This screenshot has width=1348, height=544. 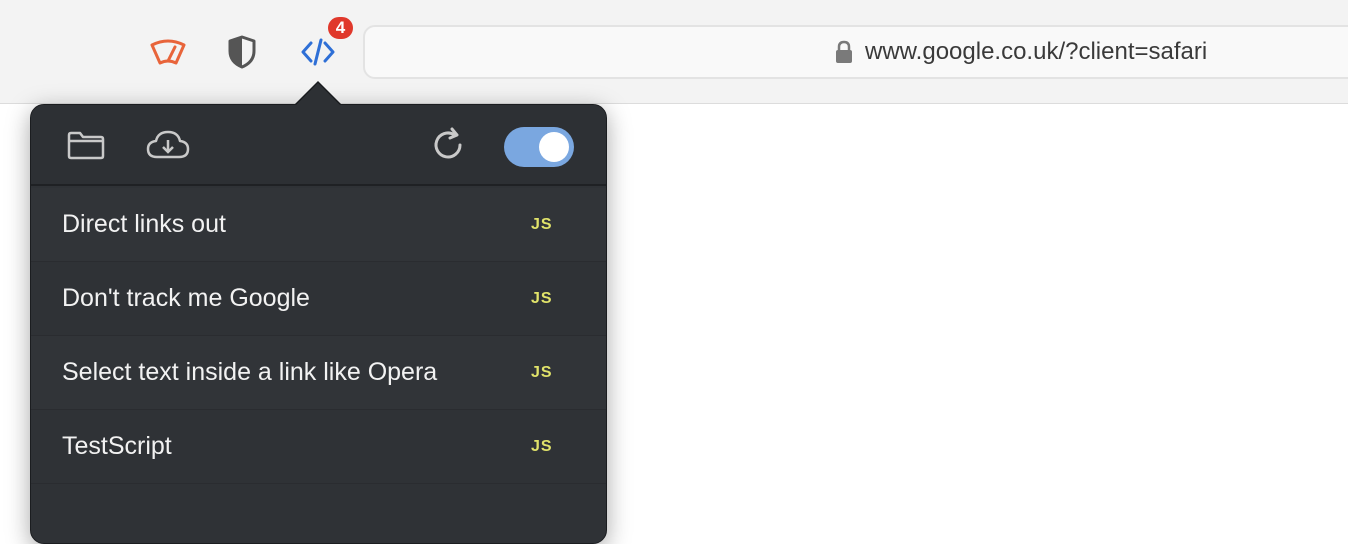 I want to click on popover-arrow, so click(x=318, y=94).